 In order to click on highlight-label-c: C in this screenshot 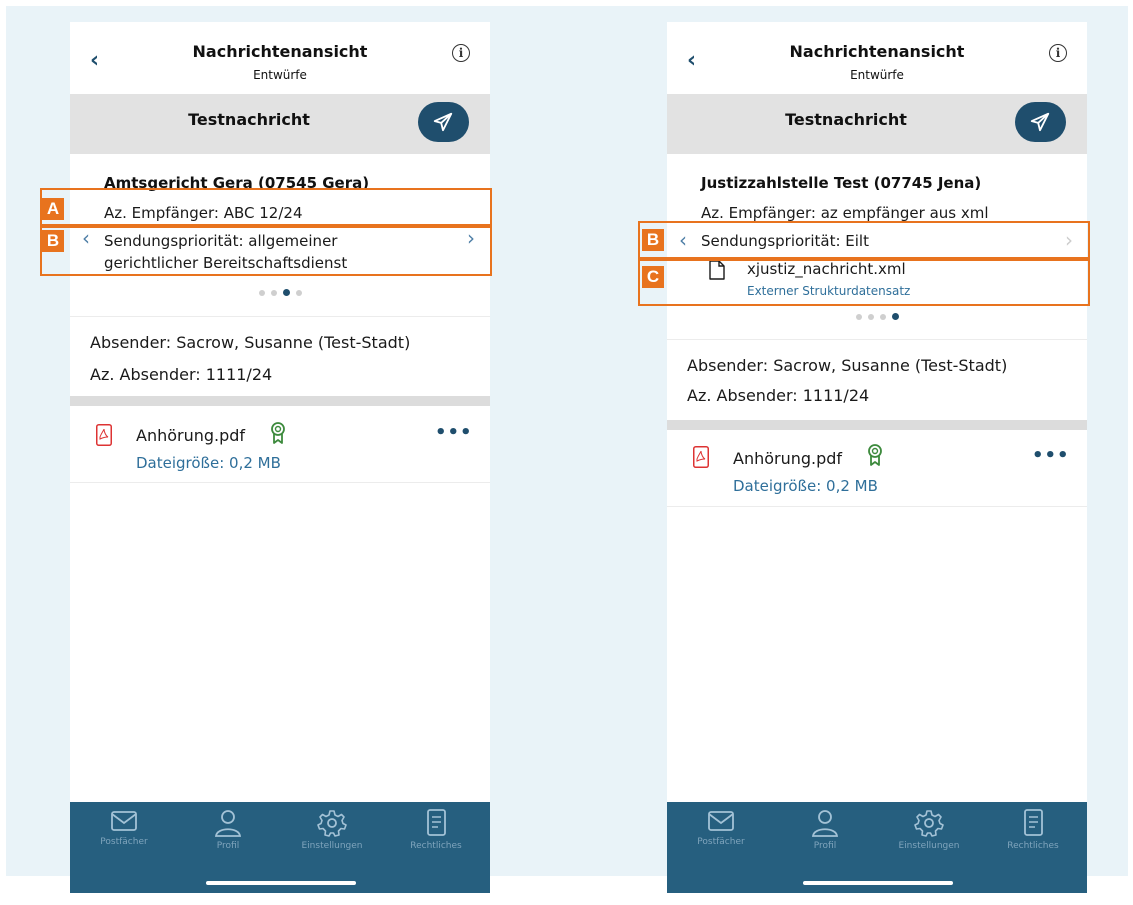, I will do `click(653, 277)`.